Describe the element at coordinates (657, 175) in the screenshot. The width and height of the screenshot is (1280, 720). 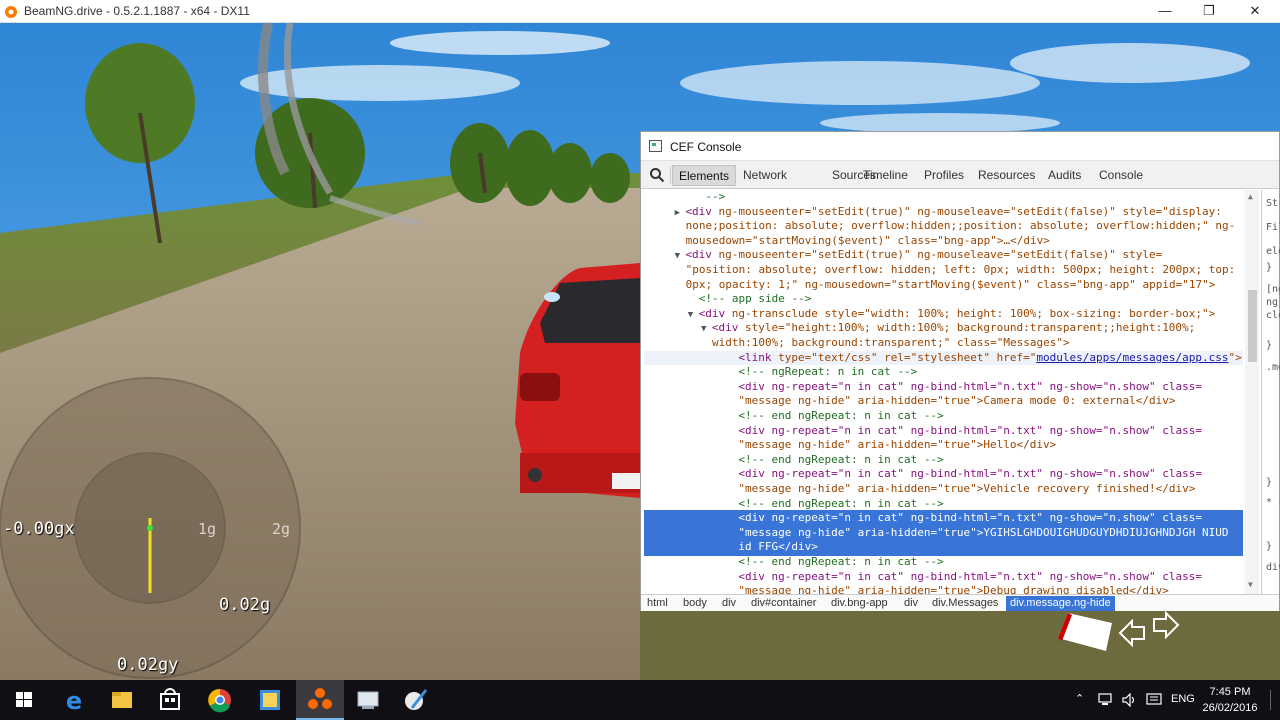
I see `search-icon` at that location.